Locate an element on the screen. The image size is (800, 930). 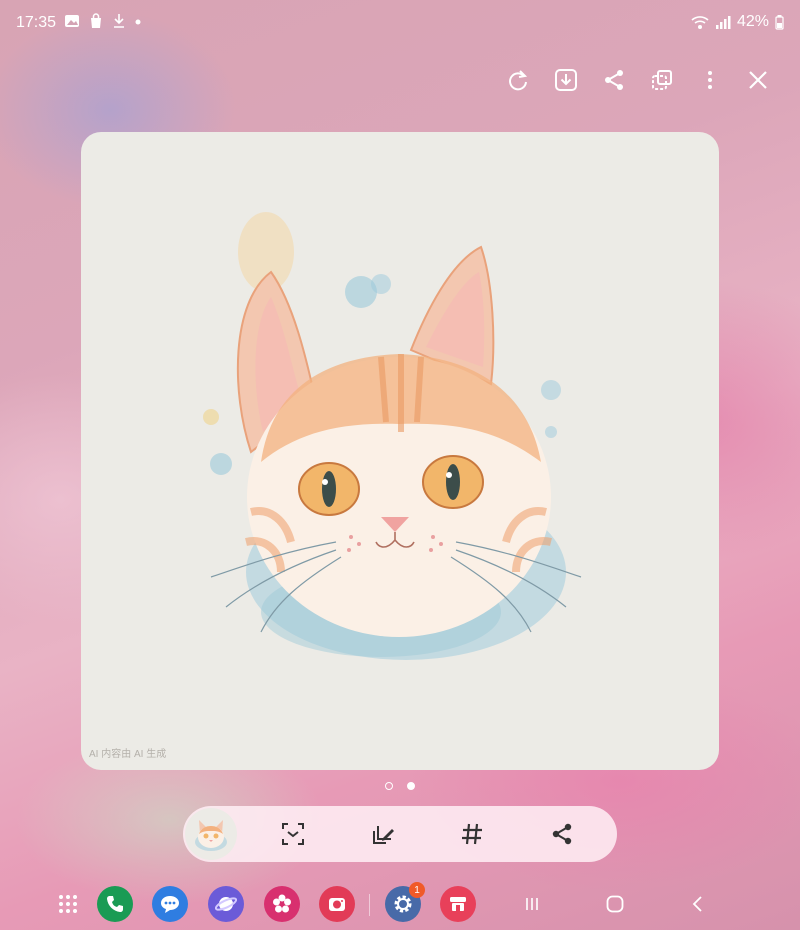
store-icon is located at coordinates (458, 904).